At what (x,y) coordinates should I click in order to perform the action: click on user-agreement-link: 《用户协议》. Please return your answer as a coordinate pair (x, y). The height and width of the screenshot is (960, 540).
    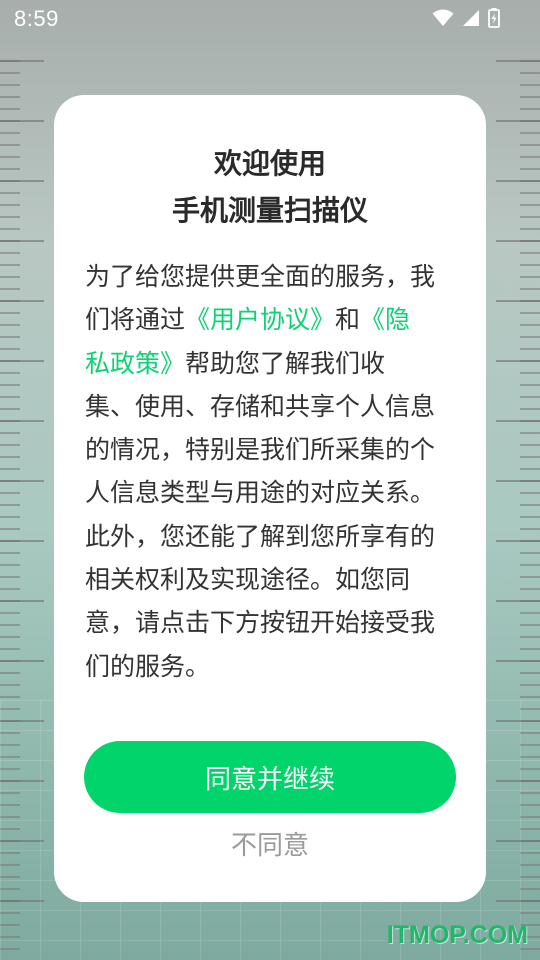
    Looking at the image, I should click on (260, 319).